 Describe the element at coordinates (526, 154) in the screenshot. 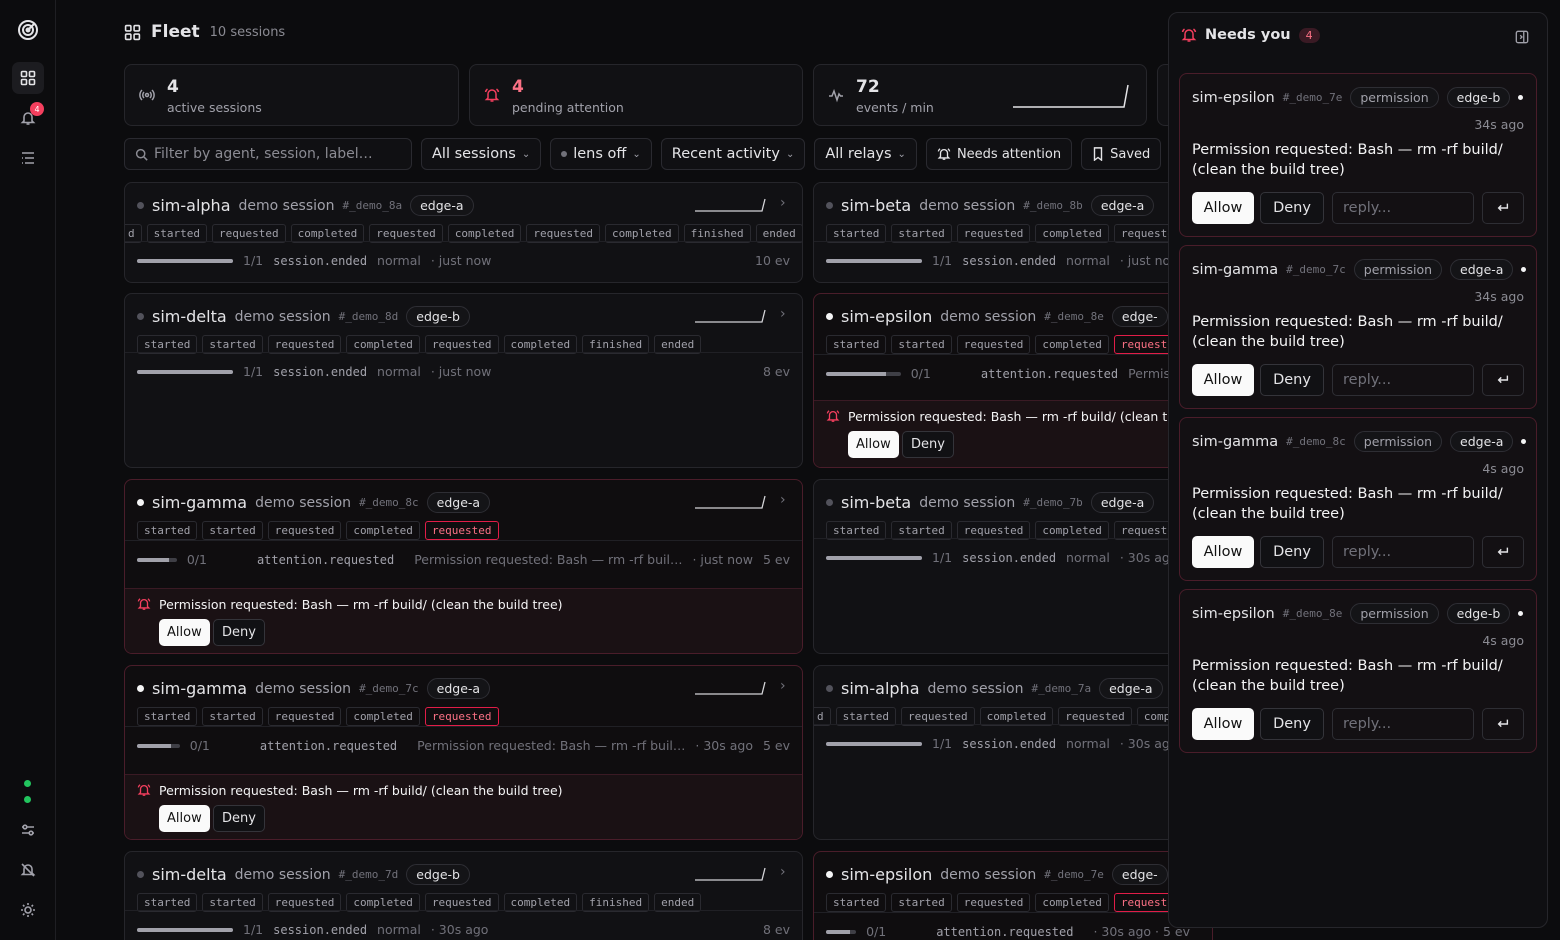

I see `chevron-down-icon: ⌄` at that location.